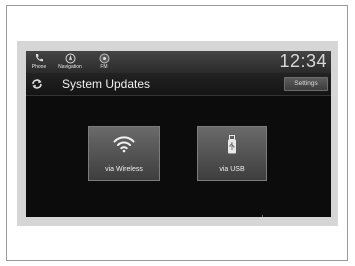 The image size is (355, 266). What do you see at coordinates (37, 84) in the screenshot?
I see `refresh-icon` at bounding box center [37, 84].